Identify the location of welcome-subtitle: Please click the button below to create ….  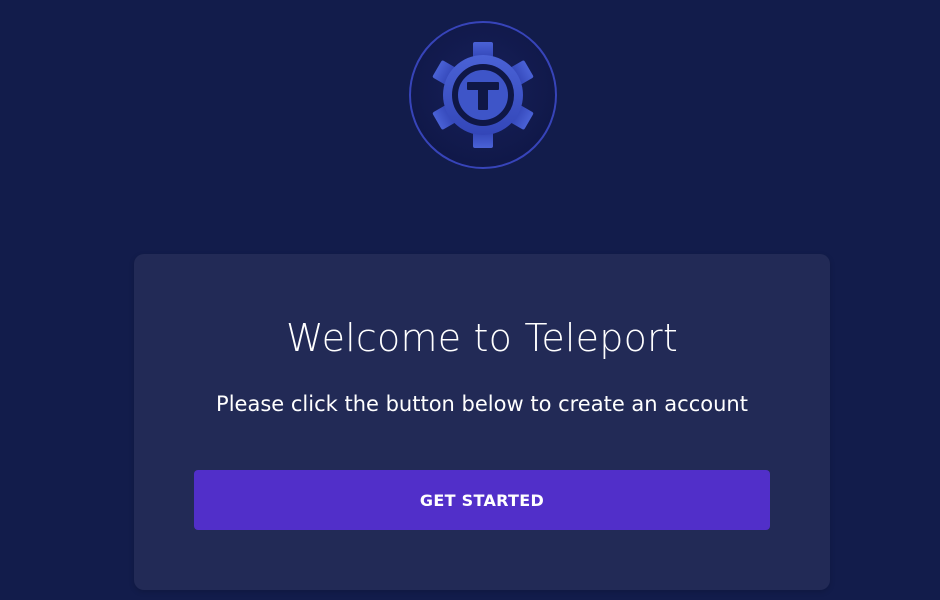
(482, 404).